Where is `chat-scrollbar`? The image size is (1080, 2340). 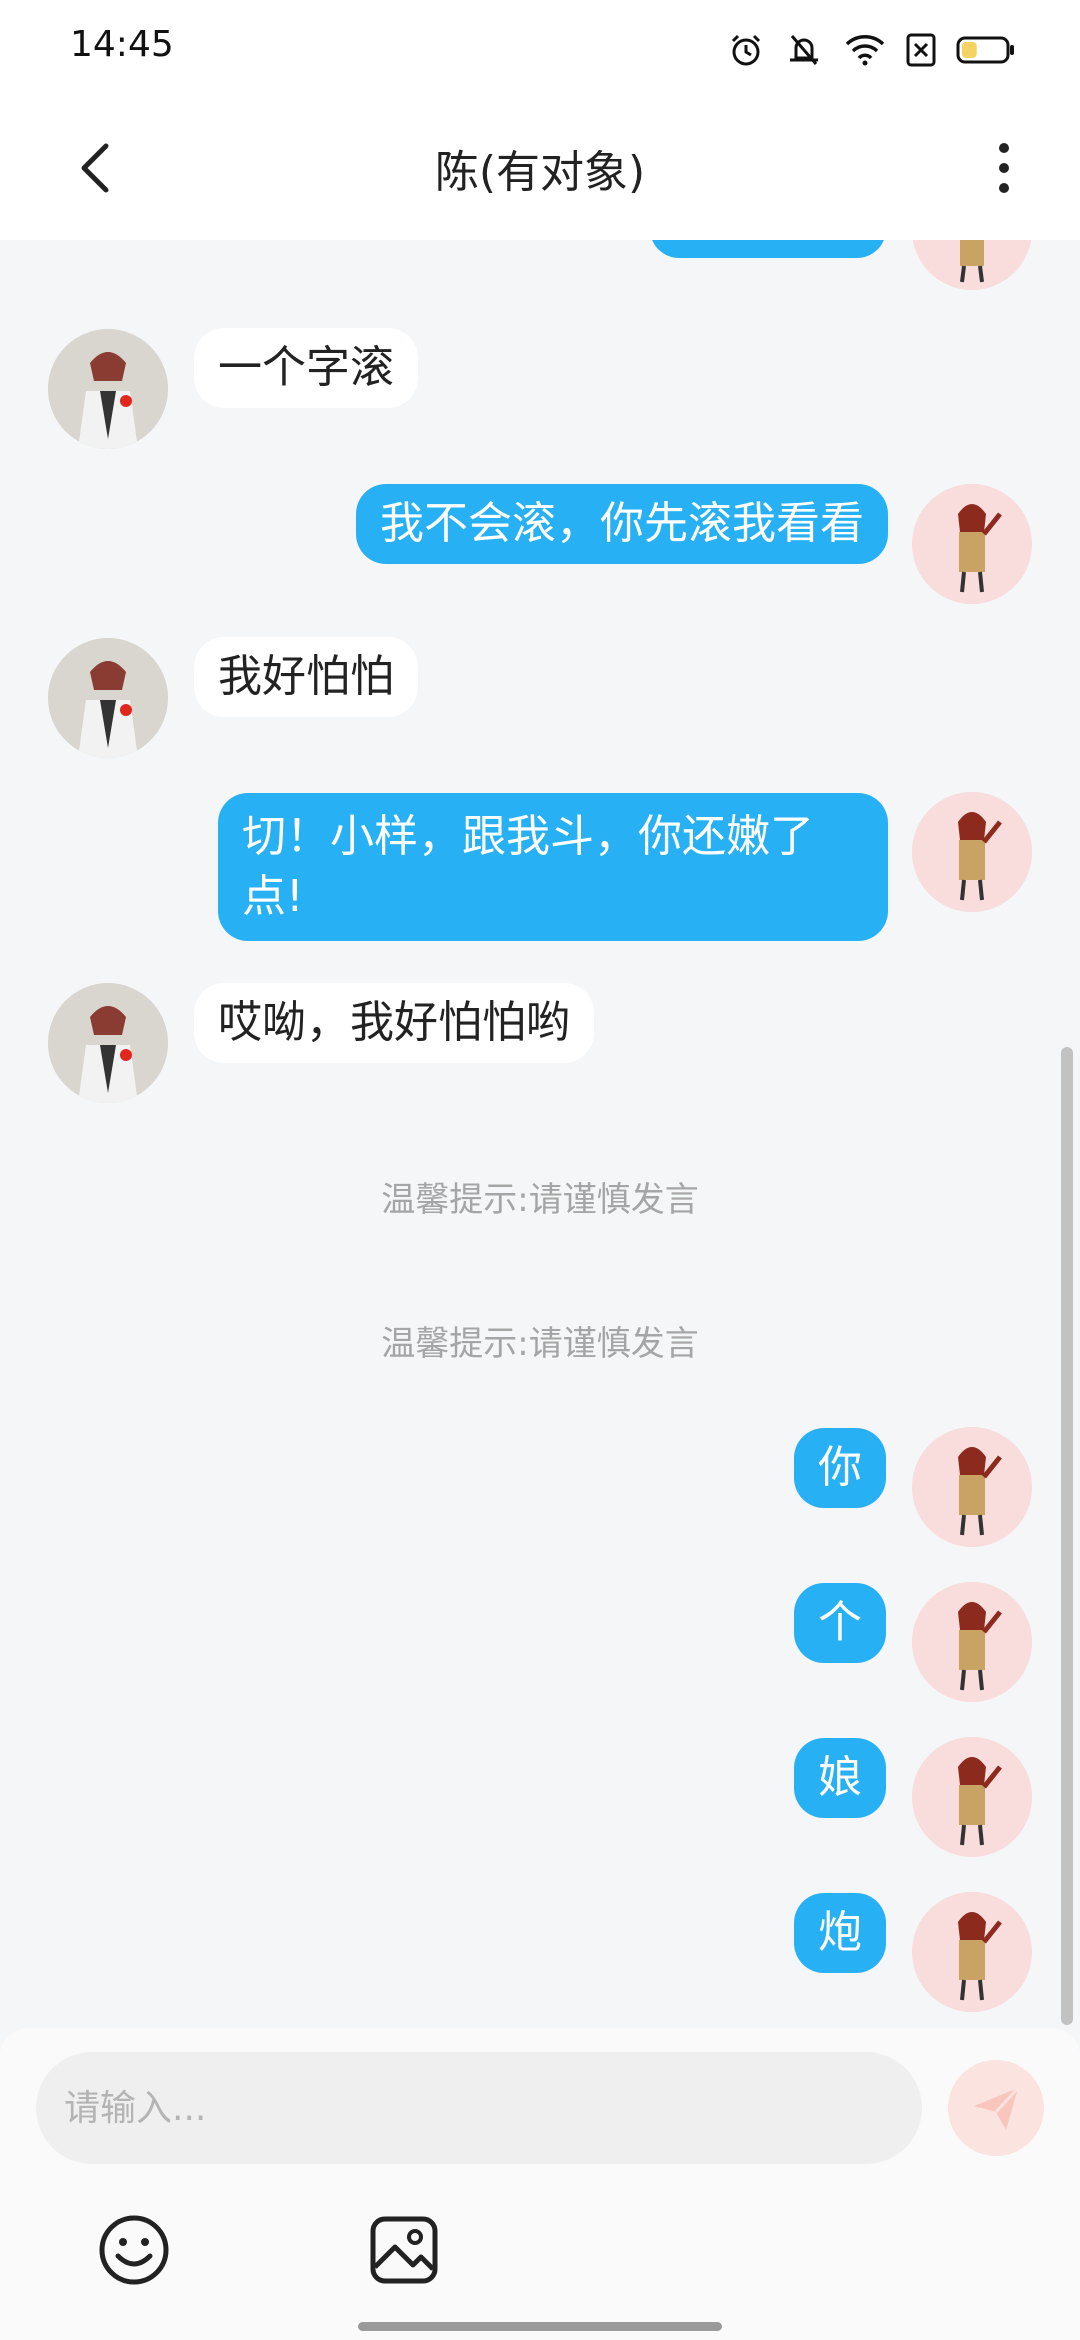 chat-scrollbar is located at coordinates (1067, 1536).